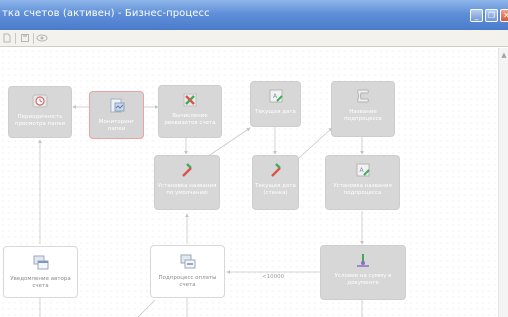  I want to click on node-set-name-default: Установка названия по умолчанию, so click(187, 182).